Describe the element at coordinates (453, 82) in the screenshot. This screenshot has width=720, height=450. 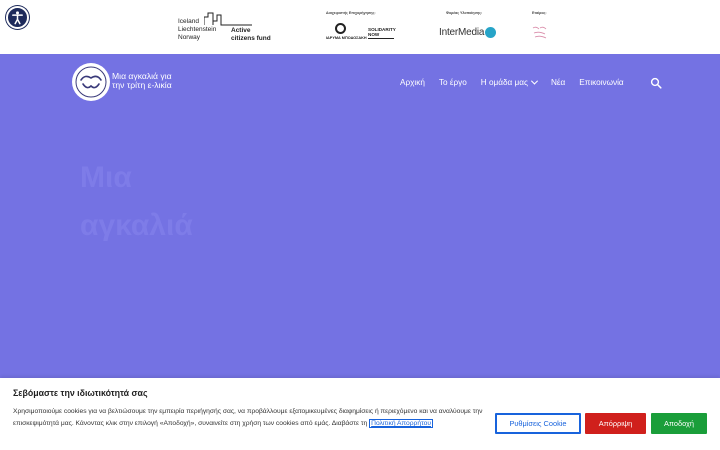
I see `nav-project: Το έργο` at that location.